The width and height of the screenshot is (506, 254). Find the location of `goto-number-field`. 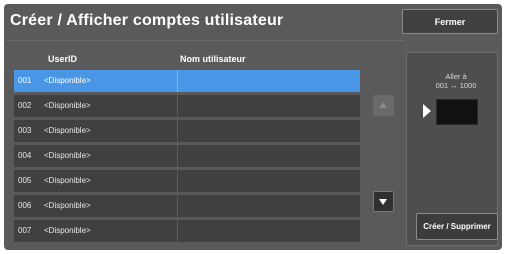

goto-number-field is located at coordinates (457, 112).